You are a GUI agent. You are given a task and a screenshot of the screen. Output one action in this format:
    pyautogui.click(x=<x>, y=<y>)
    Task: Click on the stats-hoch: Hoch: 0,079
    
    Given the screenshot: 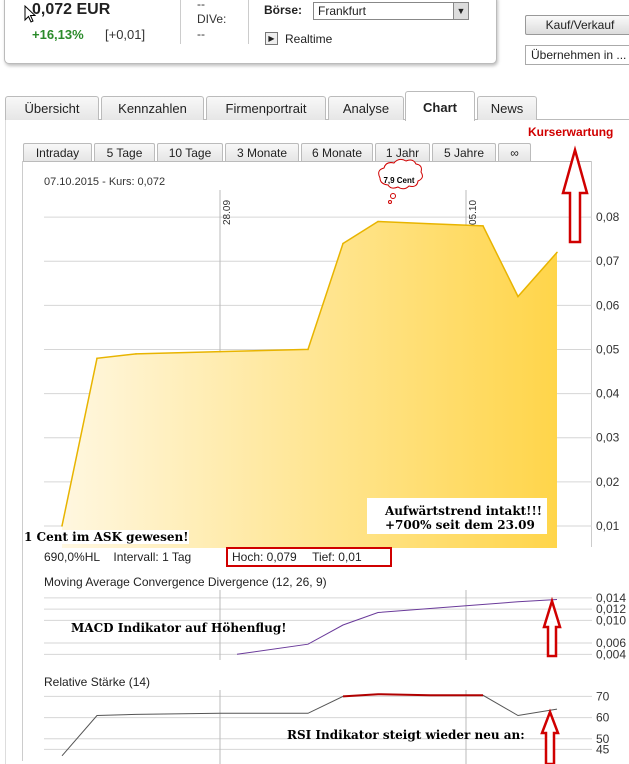 What is the action you would take?
    pyautogui.click(x=264, y=557)
    